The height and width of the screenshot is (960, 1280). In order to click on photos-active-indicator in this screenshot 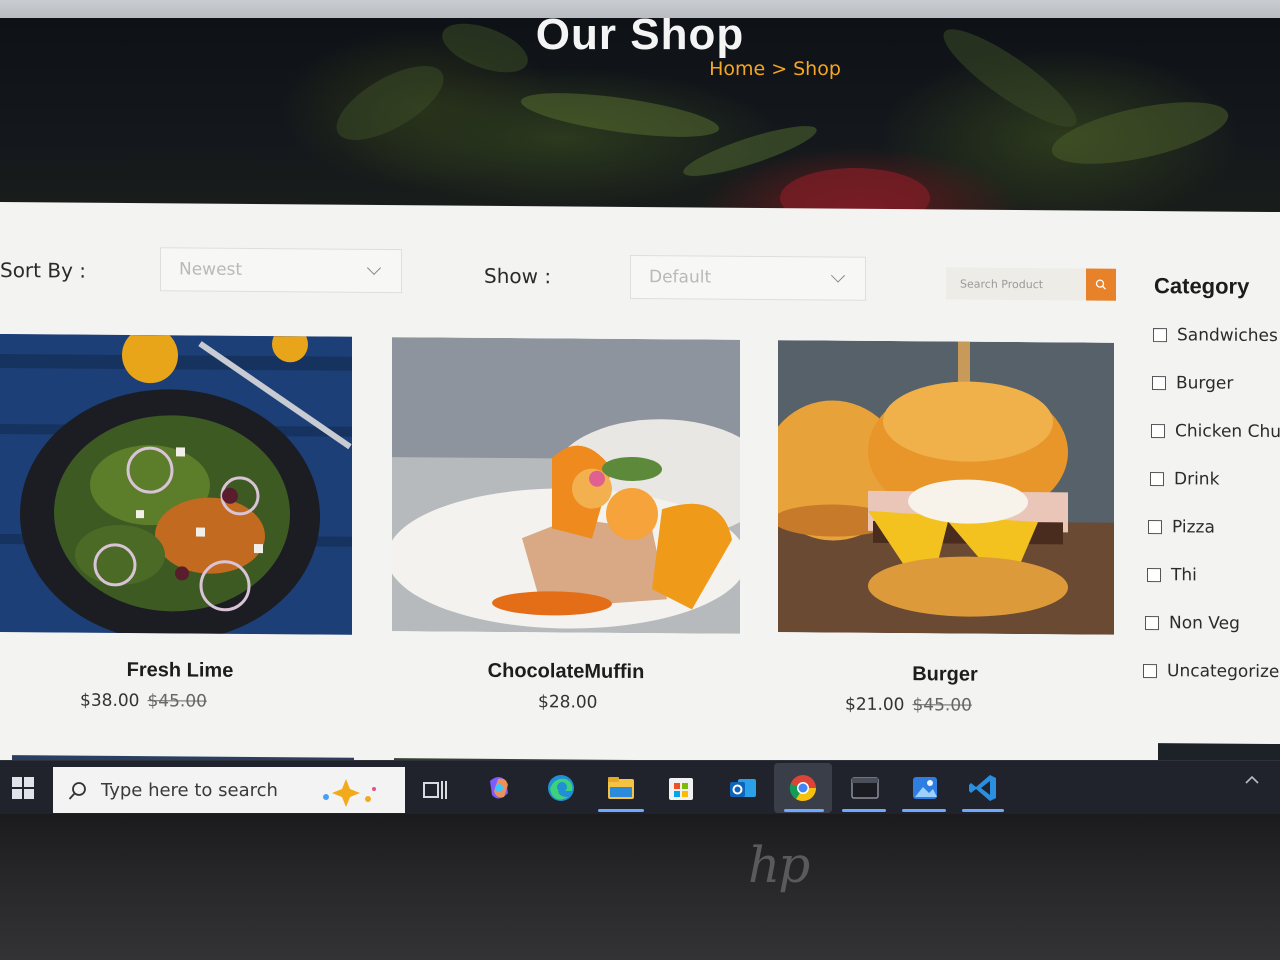, I will do `click(924, 810)`.